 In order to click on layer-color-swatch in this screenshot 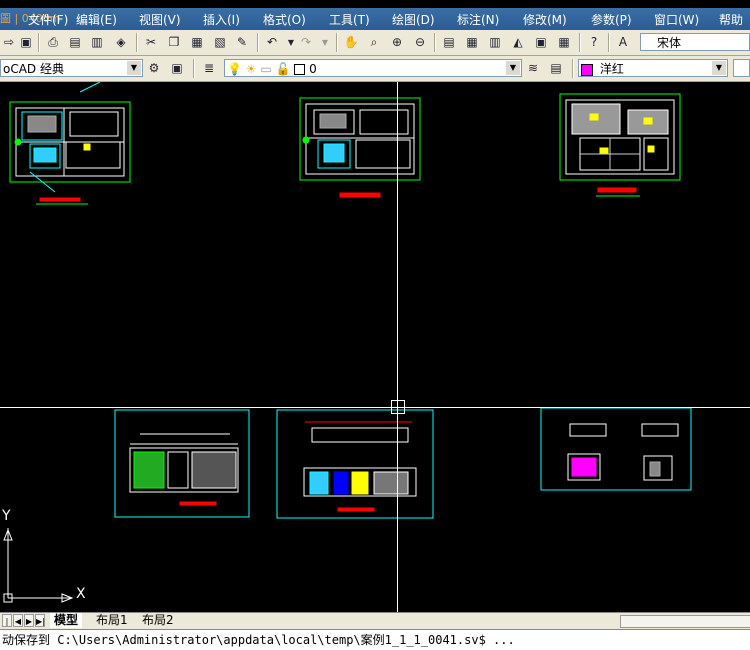, I will do `click(300, 69)`.